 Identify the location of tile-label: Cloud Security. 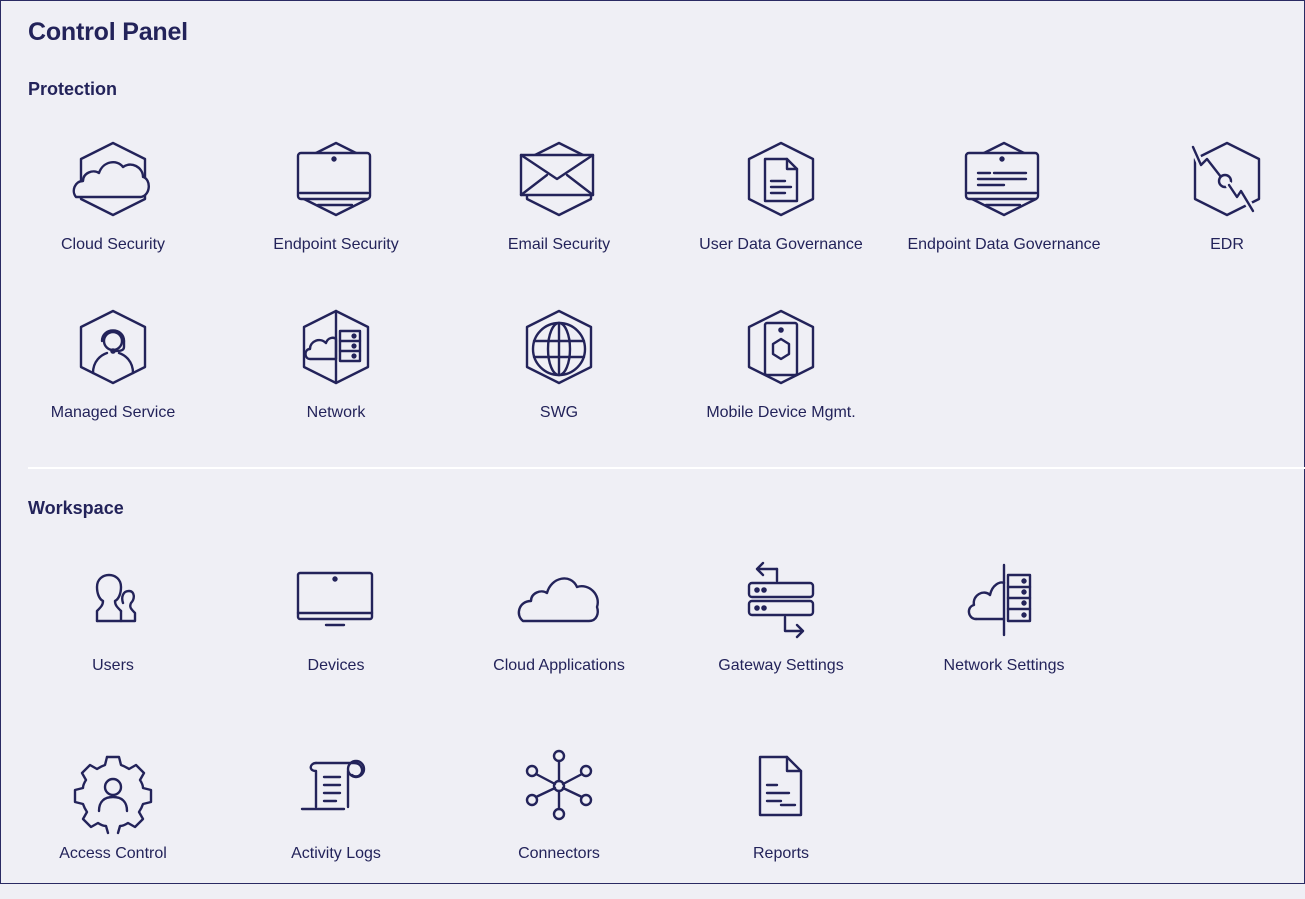
(113, 244).